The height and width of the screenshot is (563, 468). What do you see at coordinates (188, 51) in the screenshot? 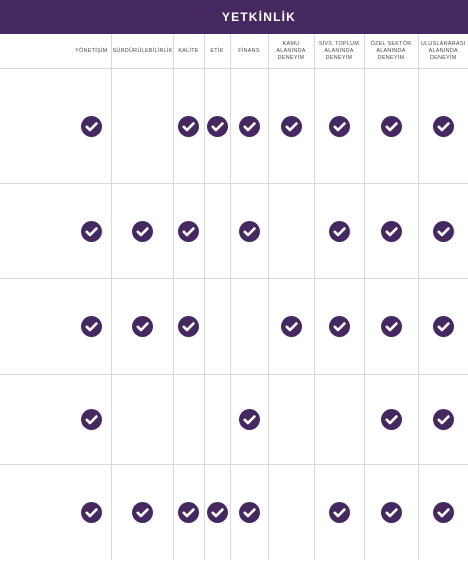
I see `column-header: KALİTE` at bounding box center [188, 51].